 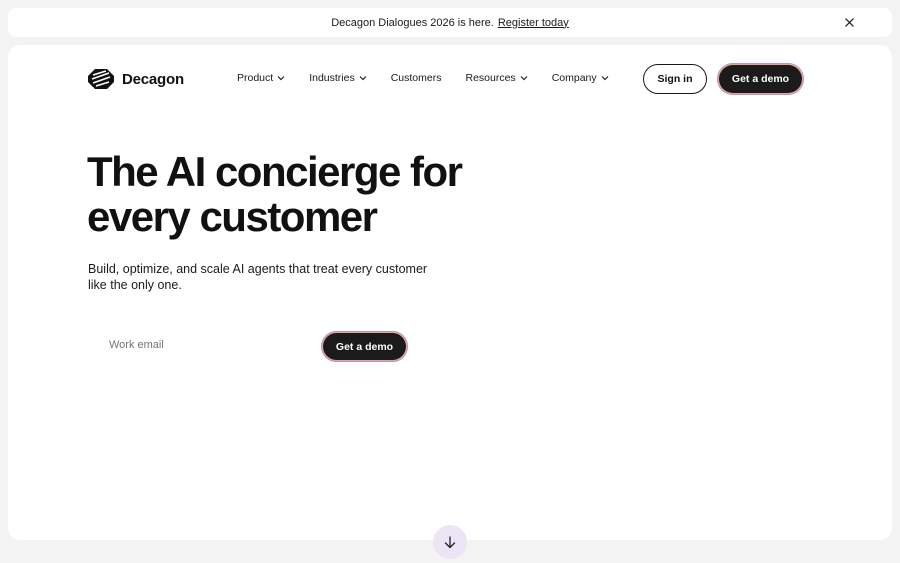 I want to click on nav-item-company: Company, so click(x=580, y=78).